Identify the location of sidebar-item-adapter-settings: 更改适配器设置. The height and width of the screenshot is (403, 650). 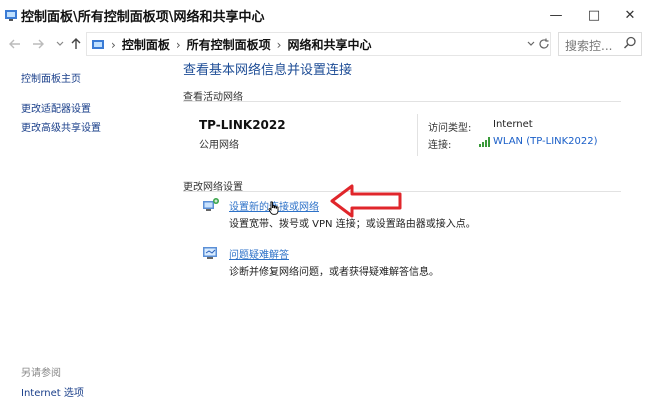
(56, 107).